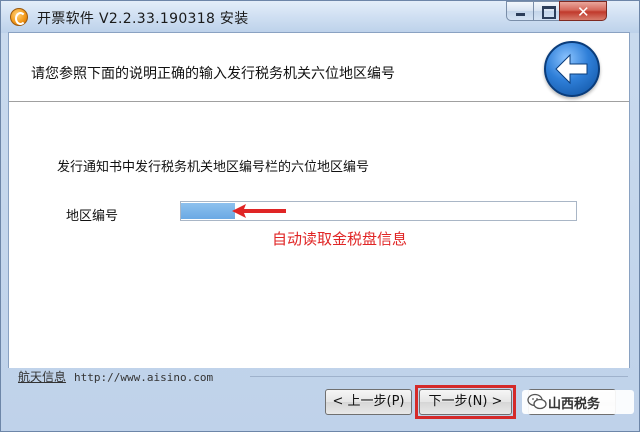  Describe the element at coordinates (143, 19) in the screenshot. I see `window-title: 开票软件 V2.2.33.190318 安装` at that location.